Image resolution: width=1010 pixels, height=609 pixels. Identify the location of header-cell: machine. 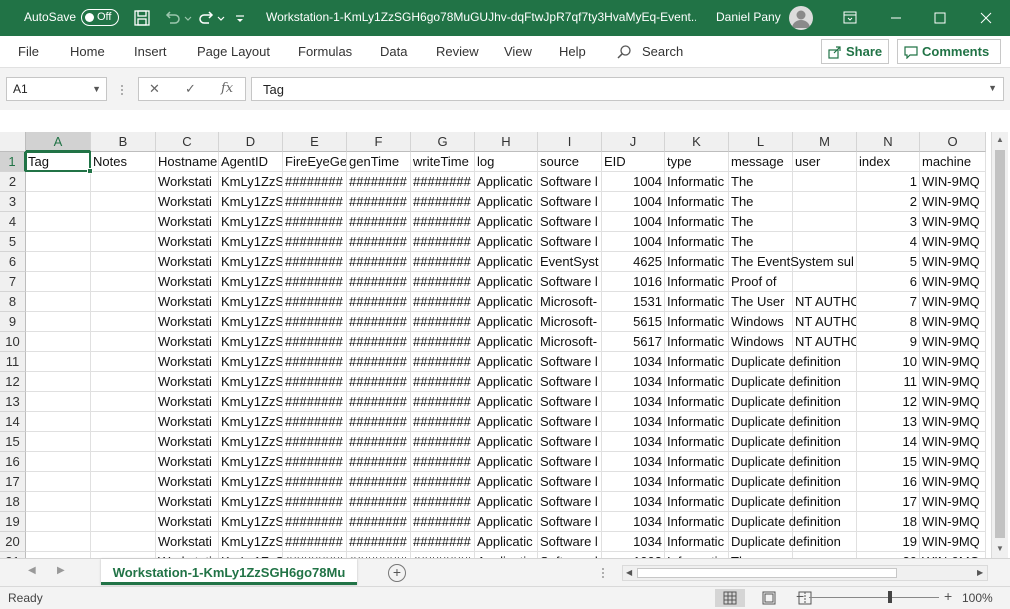
(953, 162).